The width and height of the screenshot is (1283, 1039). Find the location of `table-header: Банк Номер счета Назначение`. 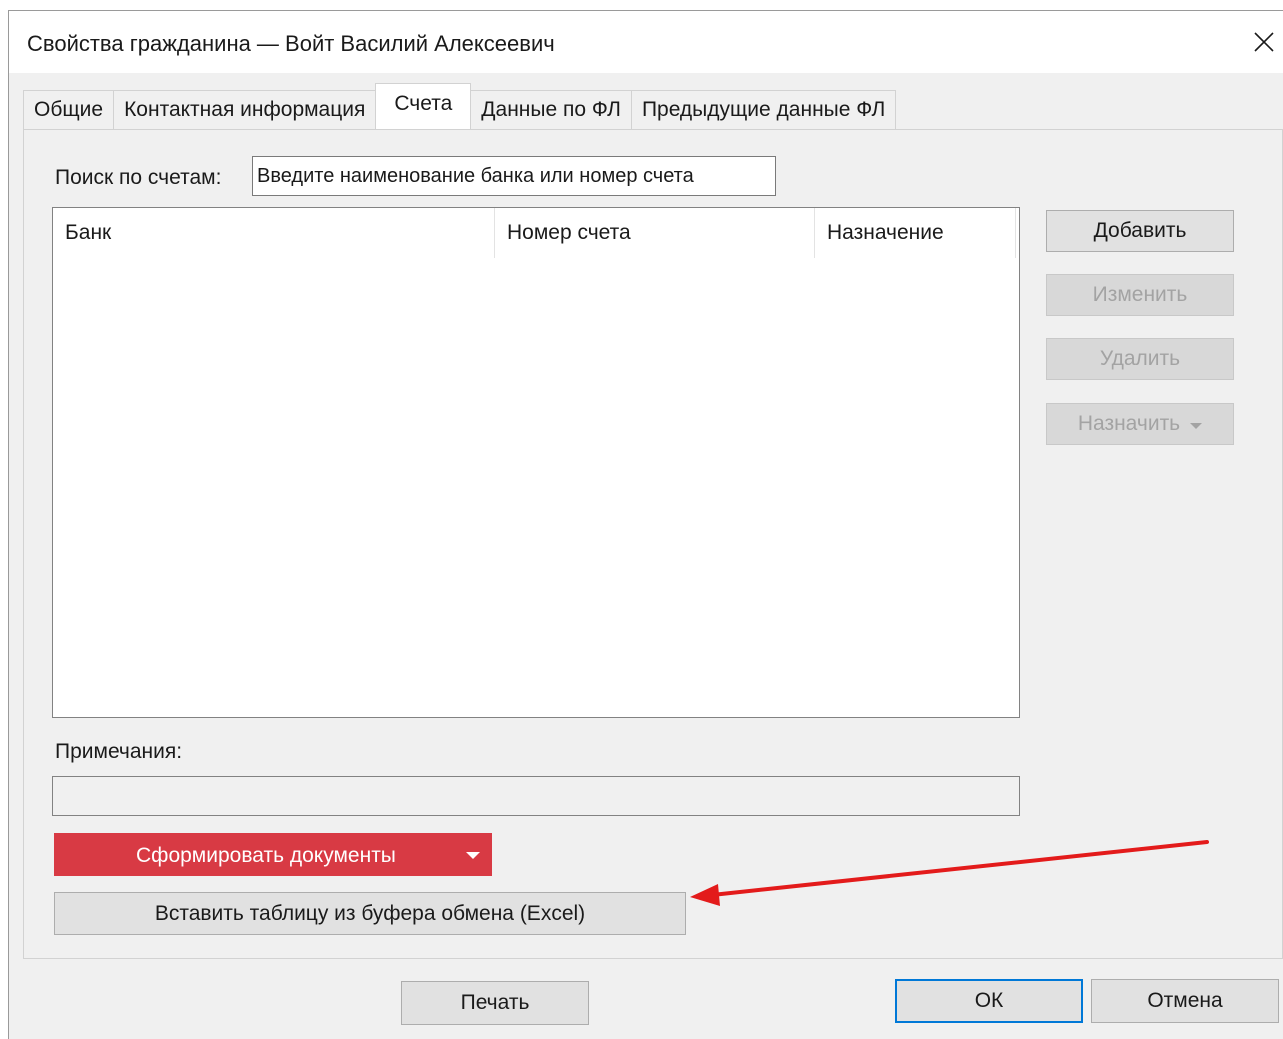

table-header: Банк Номер счета Назначение is located at coordinates (536, 234).